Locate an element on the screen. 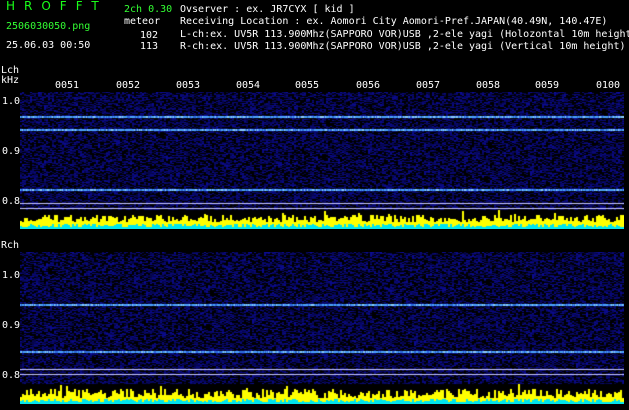 The height and width of the screenshot is (410, 629). observer-line: Ovserver : ex. JR7CYX [ kid ] is located at coordinates (267, 9).